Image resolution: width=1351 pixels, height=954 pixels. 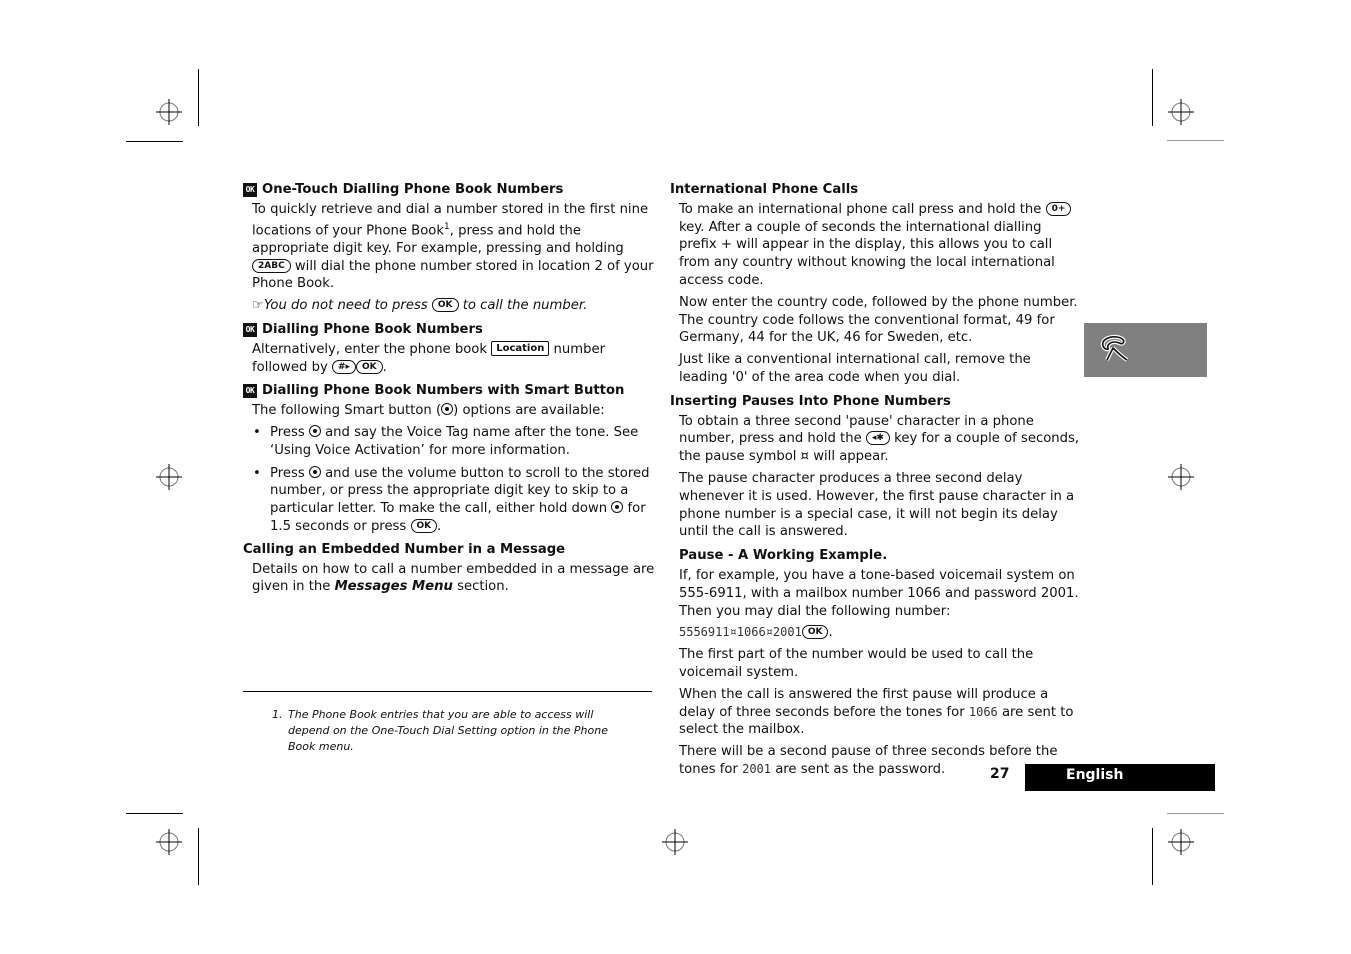 I want to click on language-label: English, so click(x=1095, y=775).